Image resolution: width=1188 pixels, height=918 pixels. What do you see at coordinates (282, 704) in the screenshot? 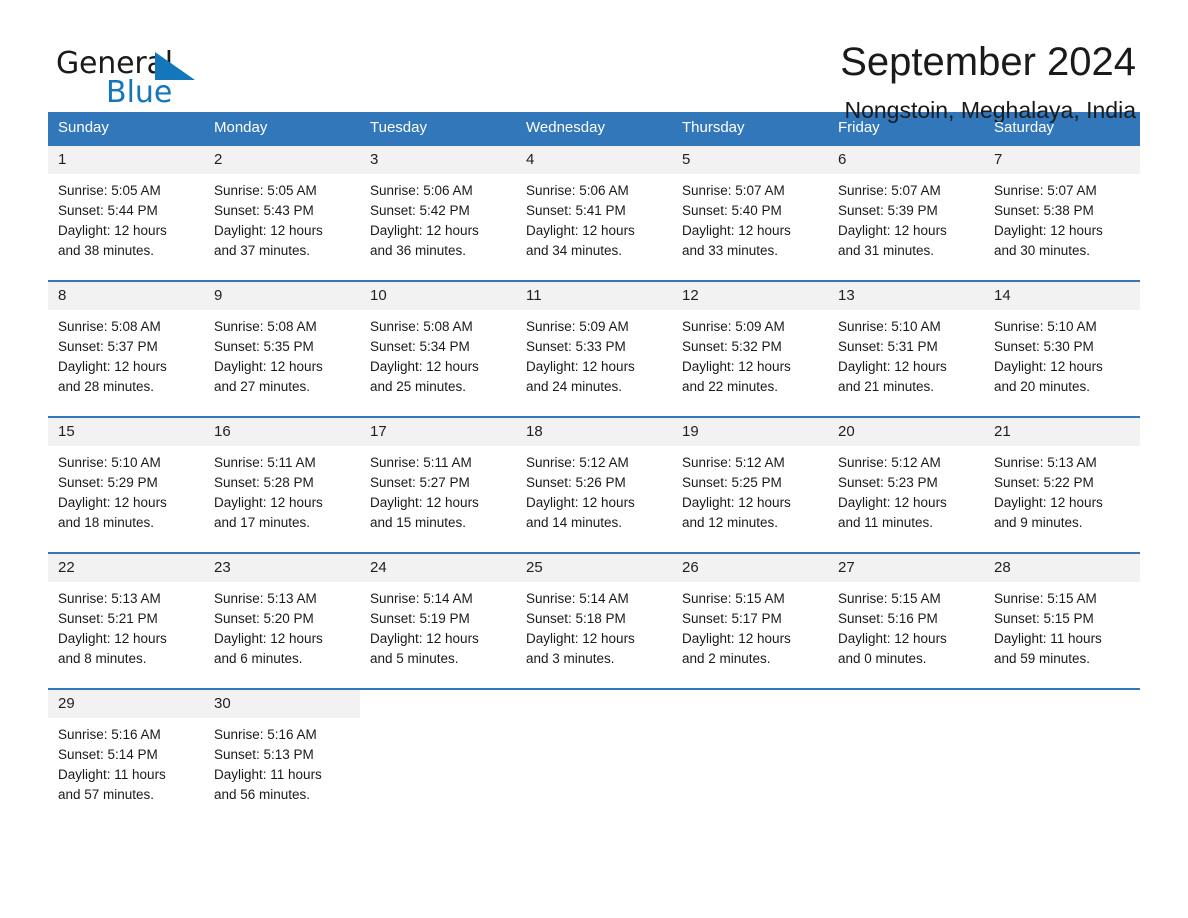
I see `day-number: 30` at bounding box center [282, 704].